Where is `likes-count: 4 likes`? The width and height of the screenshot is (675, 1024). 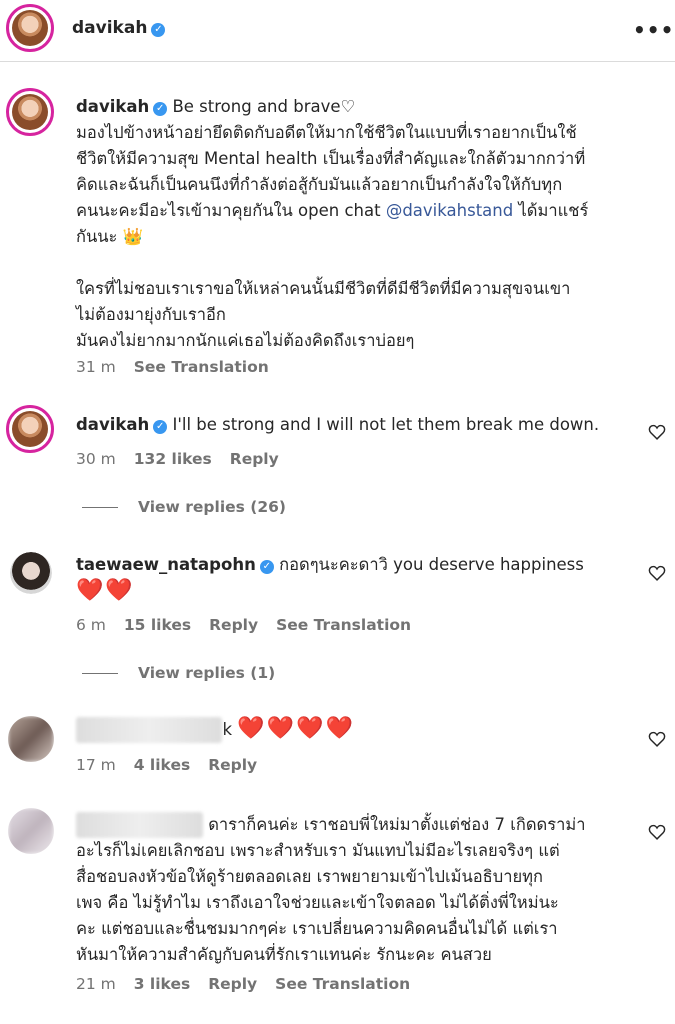 likes-count: 4 likes is located at coordinates (162, 765).